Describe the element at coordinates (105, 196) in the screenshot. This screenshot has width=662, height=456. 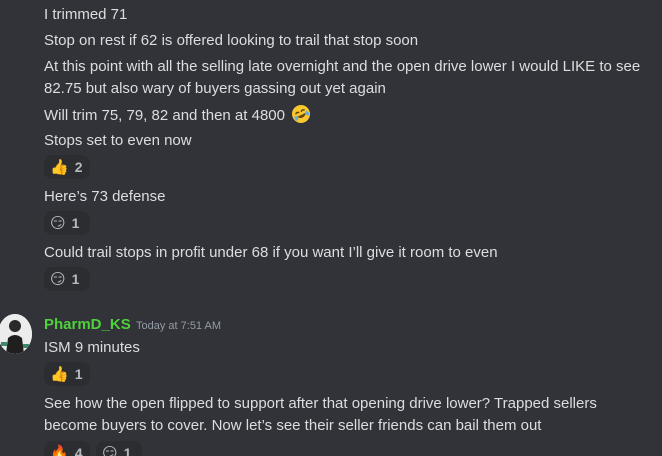
I see `message-text: Here’s 73 defense` at that location.